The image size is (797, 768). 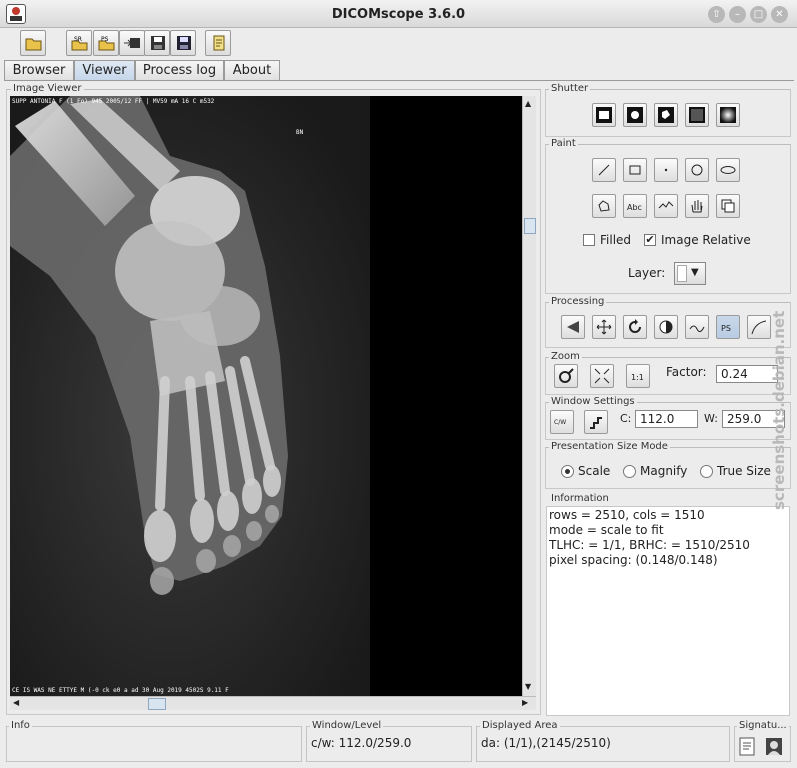 What do you see at coordinates (604, 115) in the screenshot?
I see `shutter-rect-button` at bounding box center [604, 115].